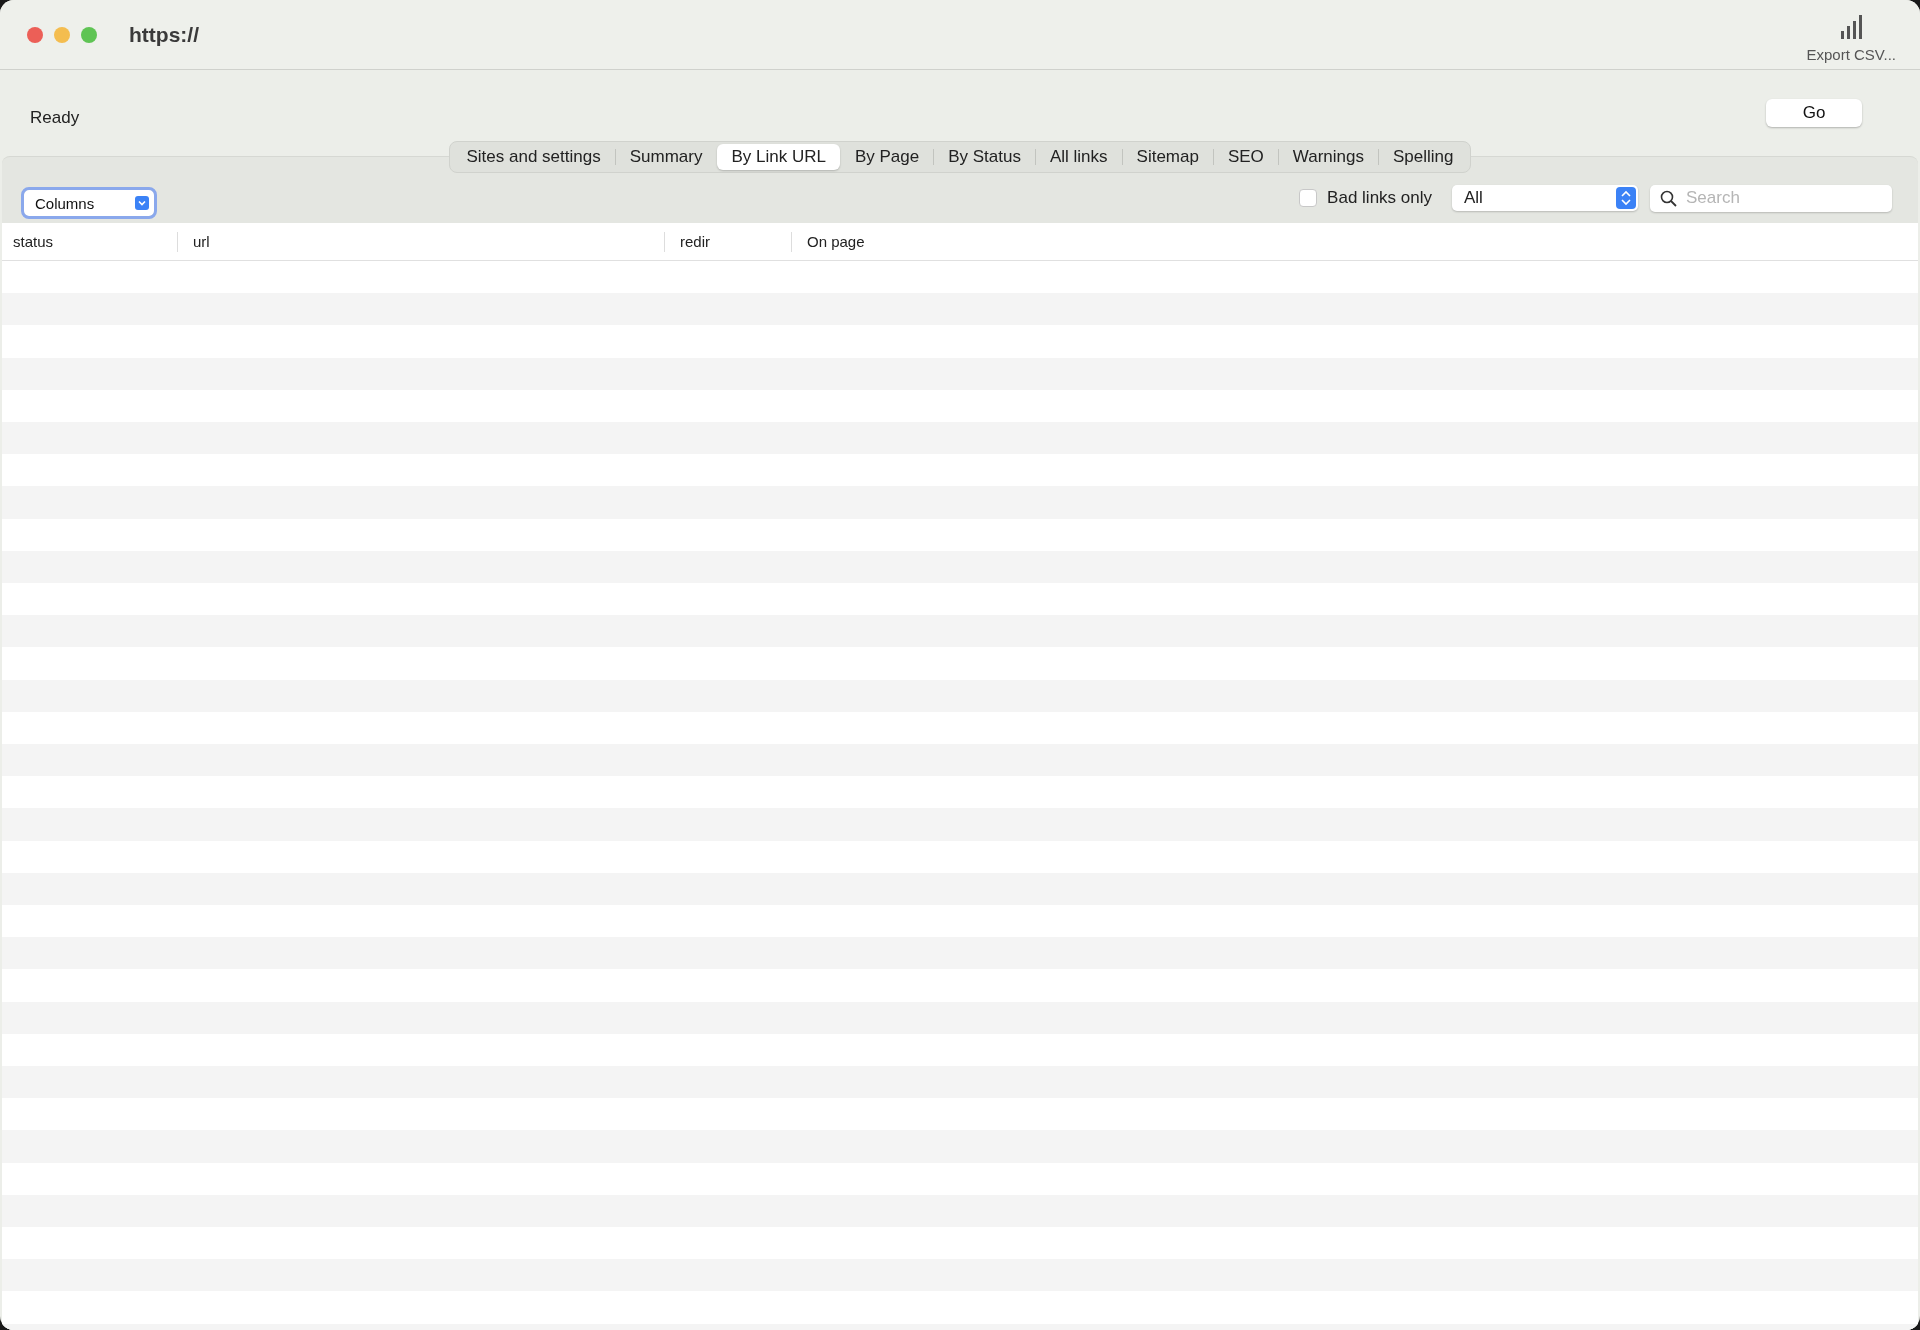  Describe the element at coordinates (35, 34) in the screenshot. I see `close-button` at that location.